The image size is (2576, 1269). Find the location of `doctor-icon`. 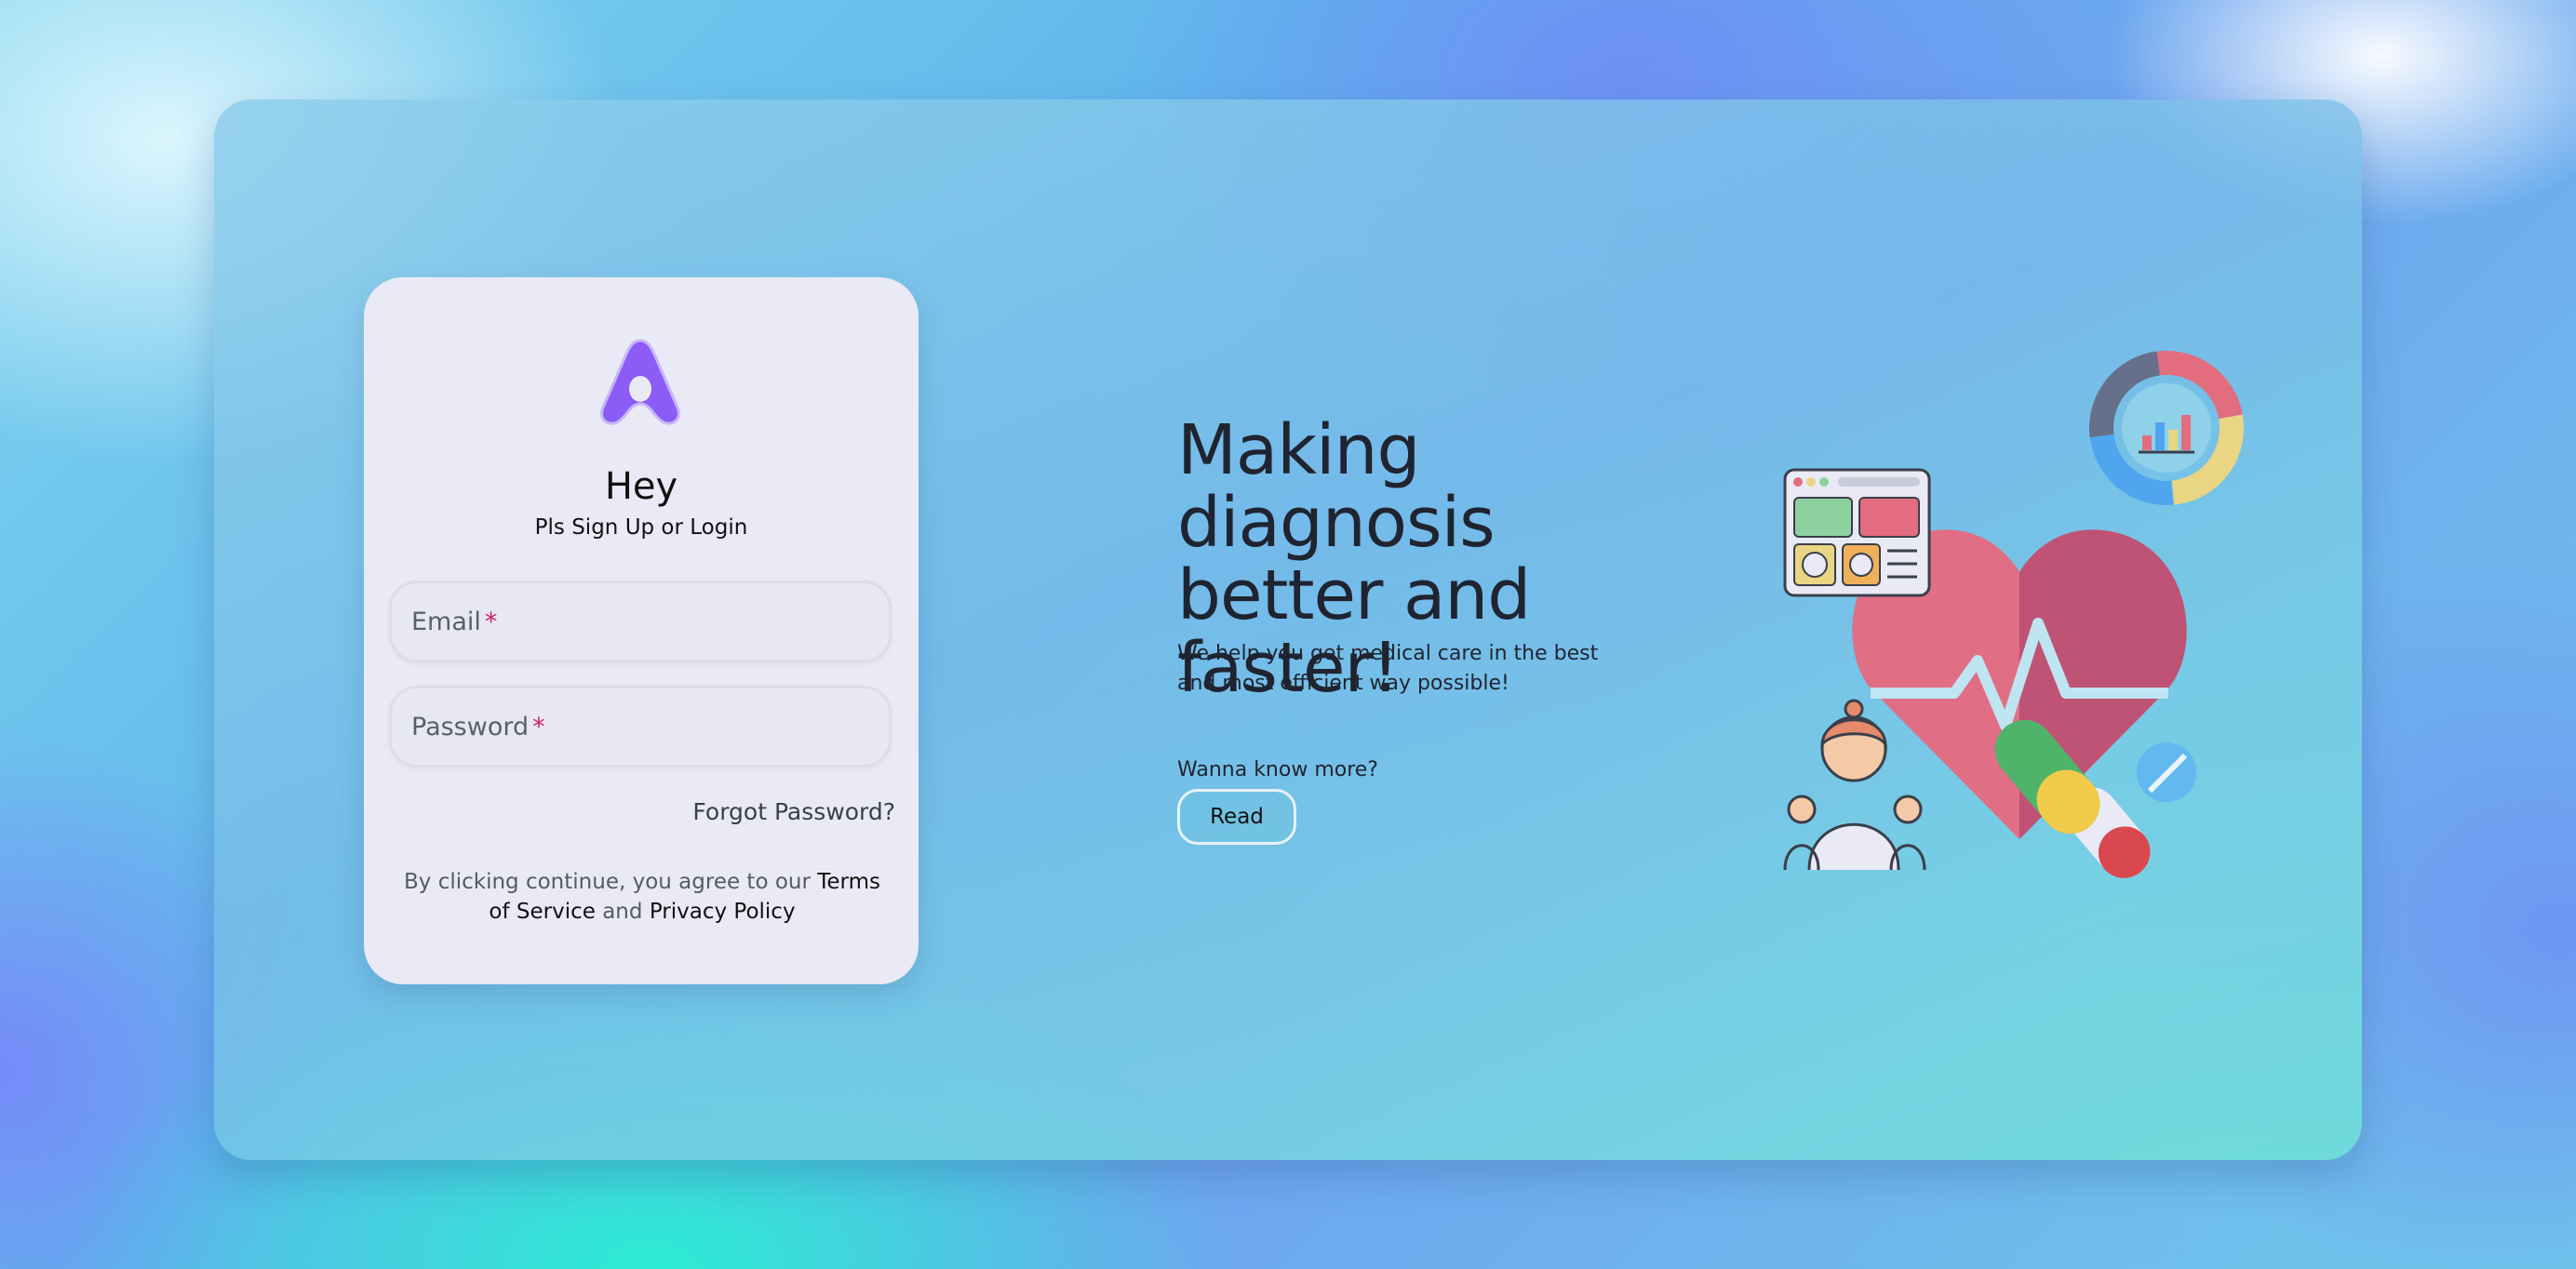

doctor-icon is located at coordinates (1854, 785).